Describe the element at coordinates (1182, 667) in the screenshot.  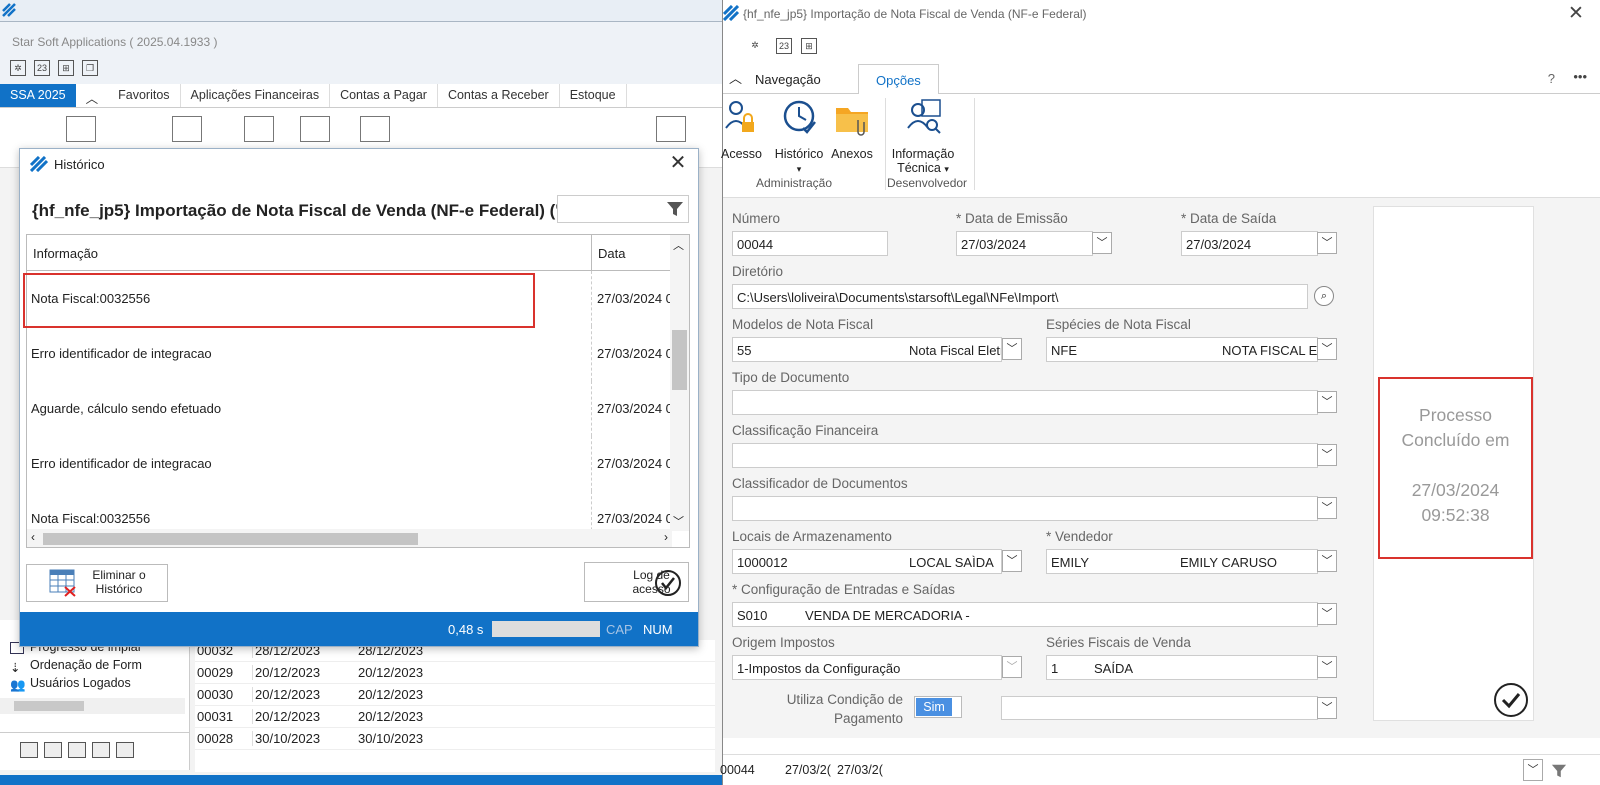
I see `serie-field: 1 SAÍDA` at that location.